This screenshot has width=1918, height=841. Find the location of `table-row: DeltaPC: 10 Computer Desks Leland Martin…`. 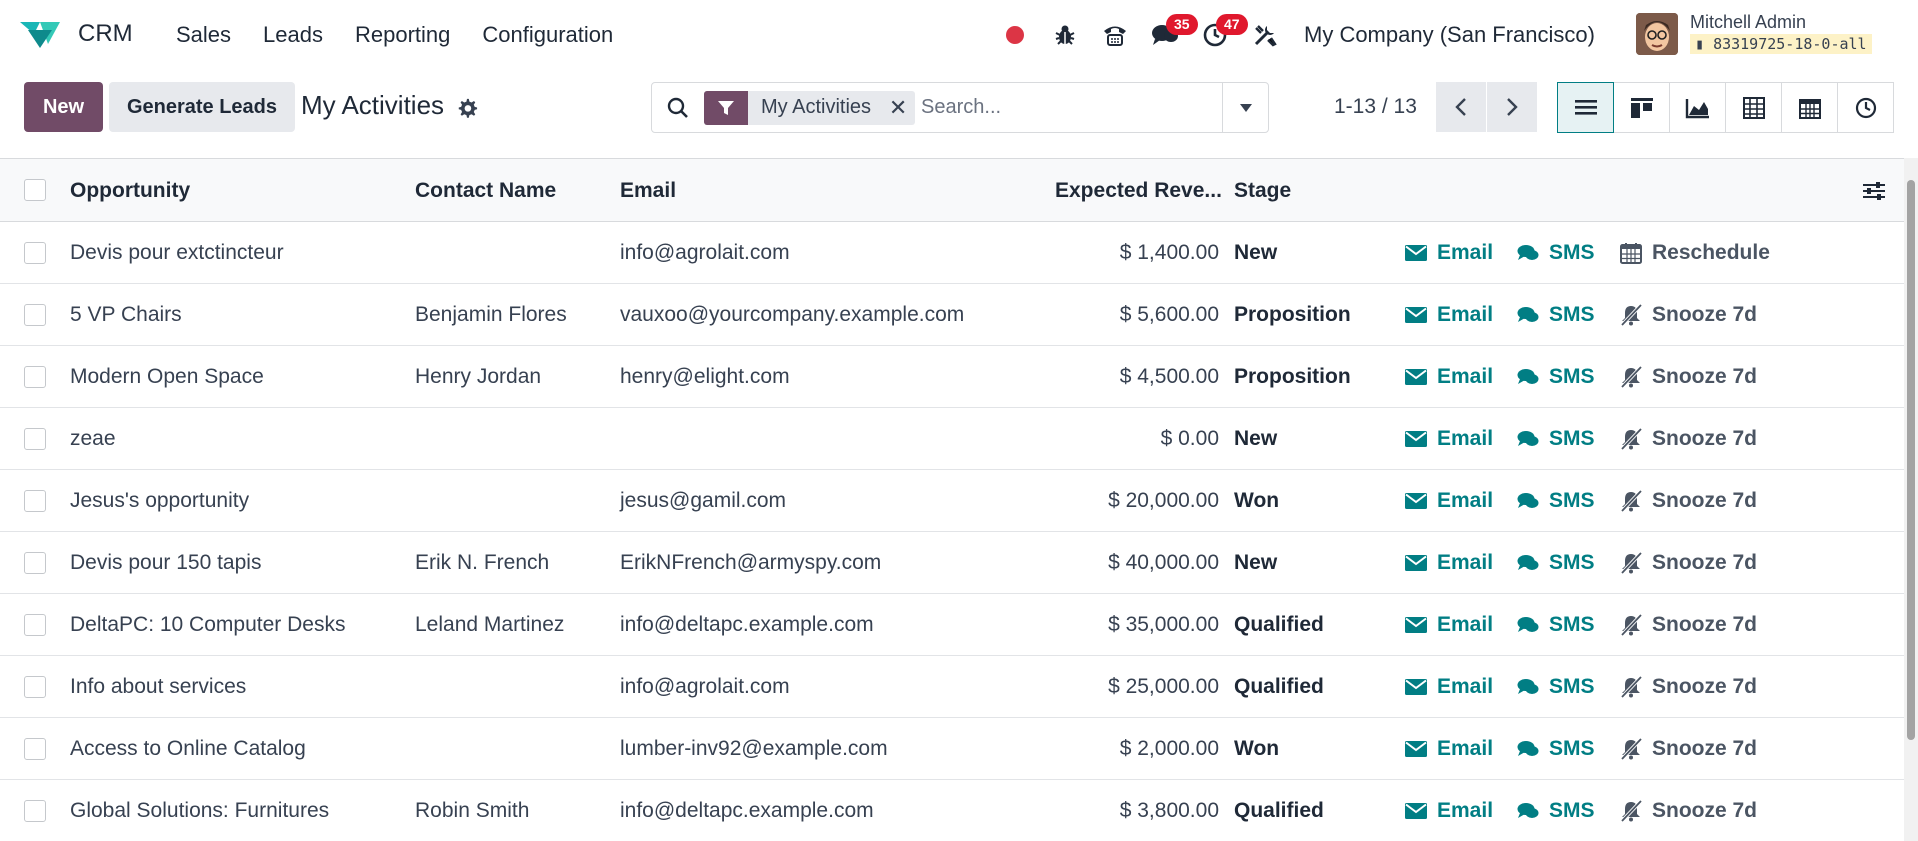

table-row: DeltaPC: 10 Computer Desks Leland Martin… is located at coordinates (952, 625).